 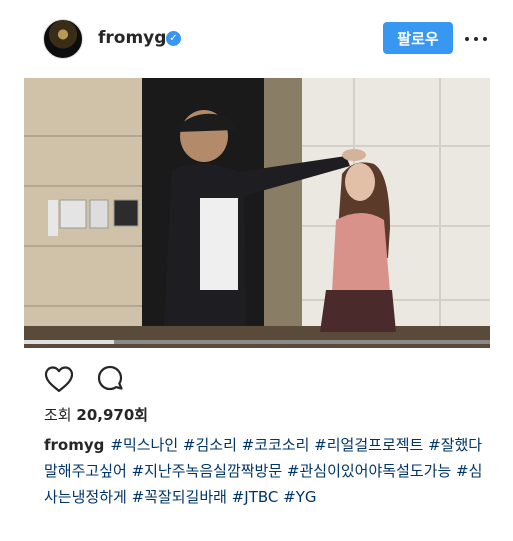 What do you see at coordinates (110, 379) in the screenshot?
I see `comment-icon` at bounding box center [110, 379].